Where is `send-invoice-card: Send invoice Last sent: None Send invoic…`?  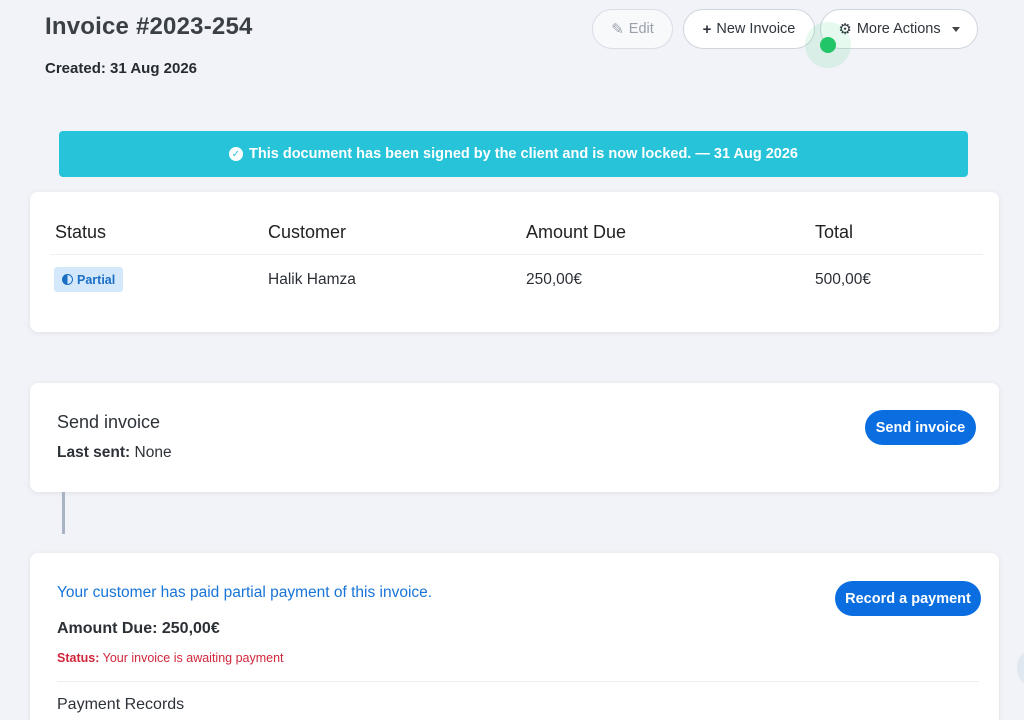
send-invoice-card: Send invoice Last sent: None Send invoic… is located at coordinates (514, 437).